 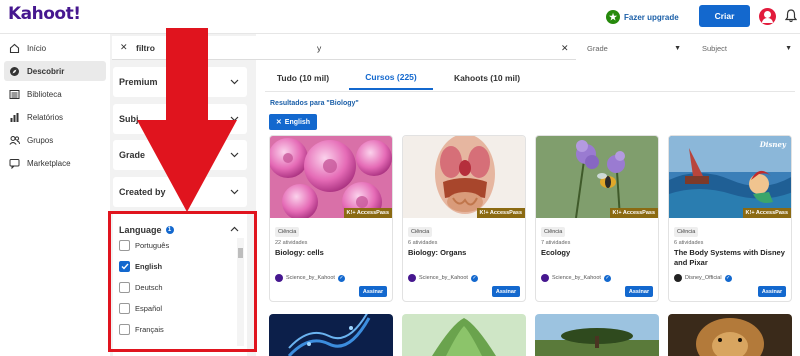 I want to click on sidebar-item-label: Relatórios, so click(x=45, y=117).